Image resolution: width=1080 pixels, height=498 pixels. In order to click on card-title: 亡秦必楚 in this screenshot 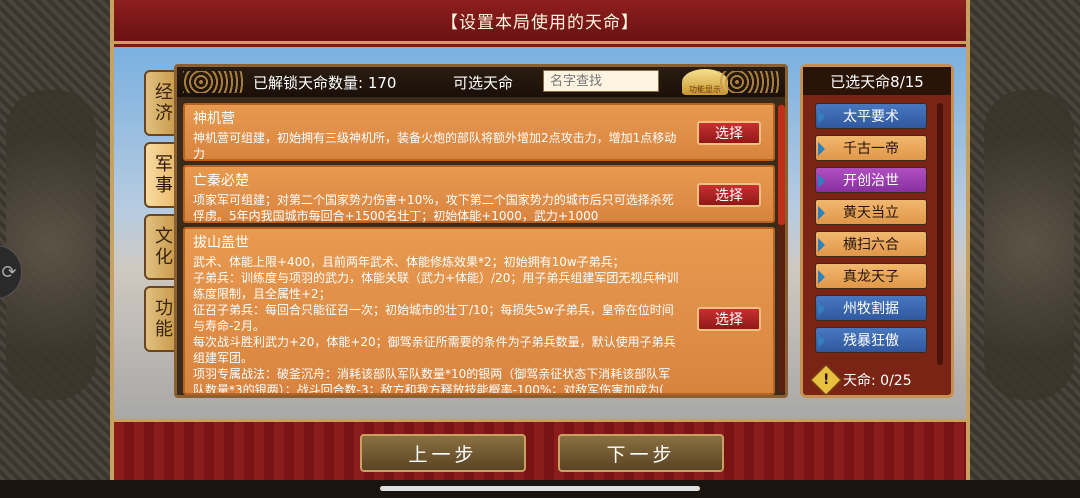, I will do `click(221, 181)`.